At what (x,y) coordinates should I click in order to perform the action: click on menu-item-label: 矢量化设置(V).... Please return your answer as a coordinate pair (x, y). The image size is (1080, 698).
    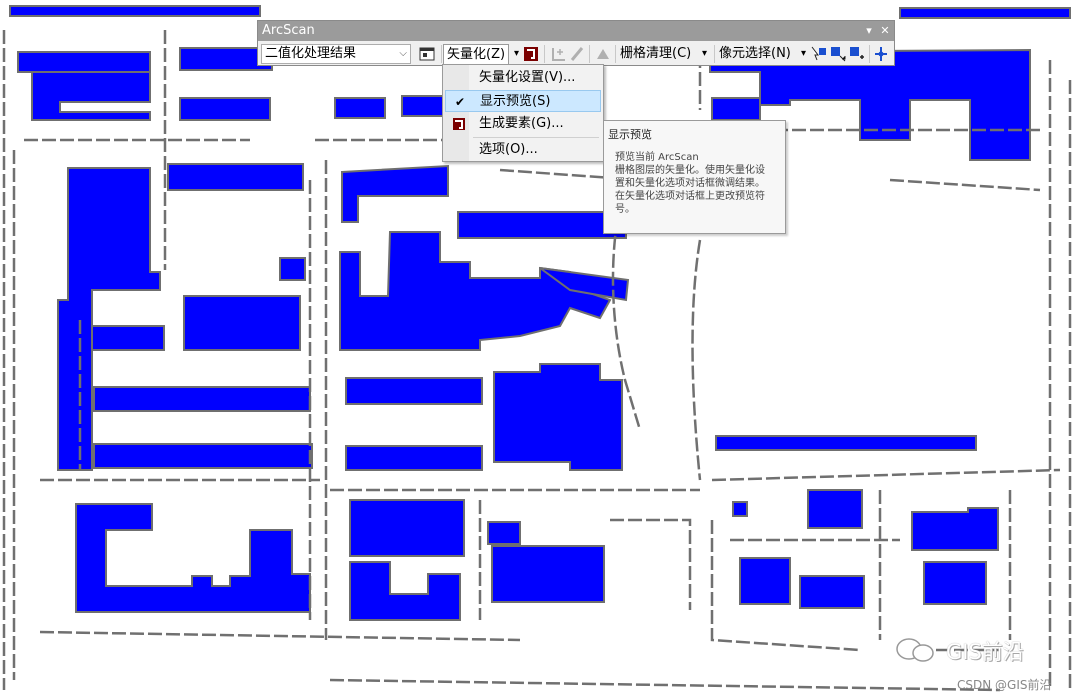
    Looking at the image, I should click on (527, 77).